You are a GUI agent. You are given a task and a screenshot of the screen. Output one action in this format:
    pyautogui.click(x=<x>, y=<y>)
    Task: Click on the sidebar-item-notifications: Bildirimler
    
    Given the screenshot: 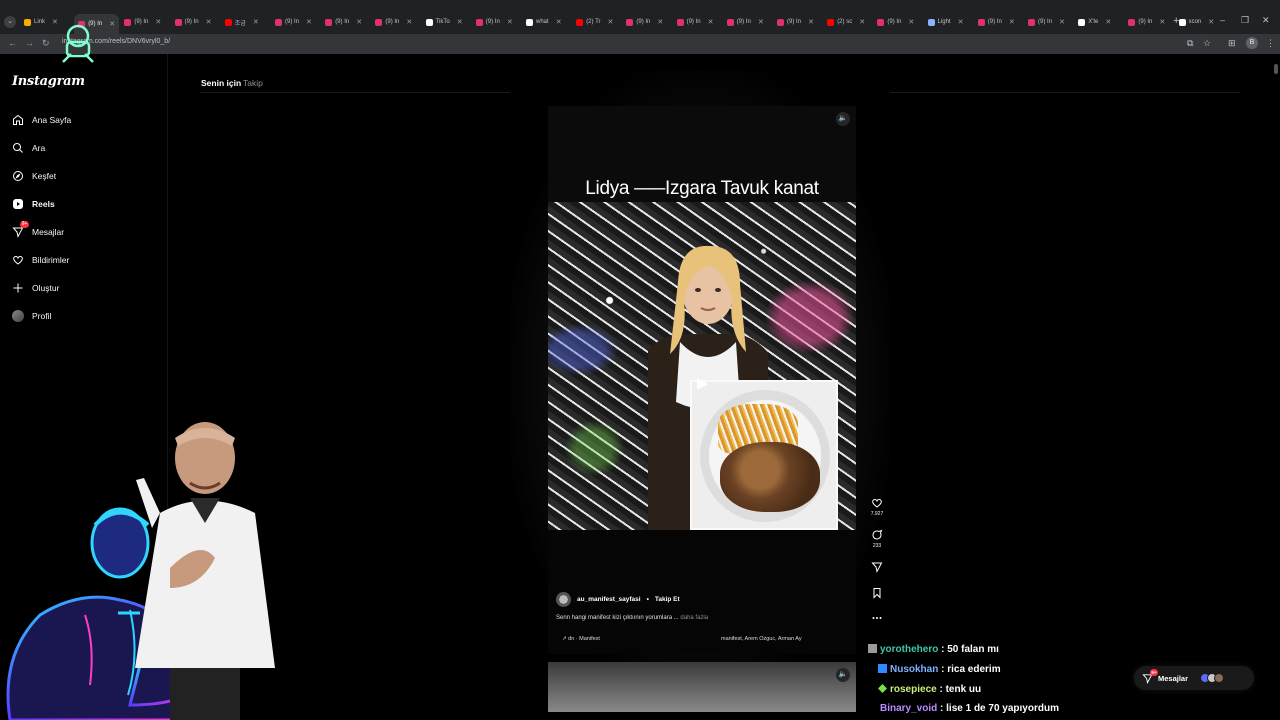 What is the action you would take?
    pyautogui.click(x=40, y=260)
    